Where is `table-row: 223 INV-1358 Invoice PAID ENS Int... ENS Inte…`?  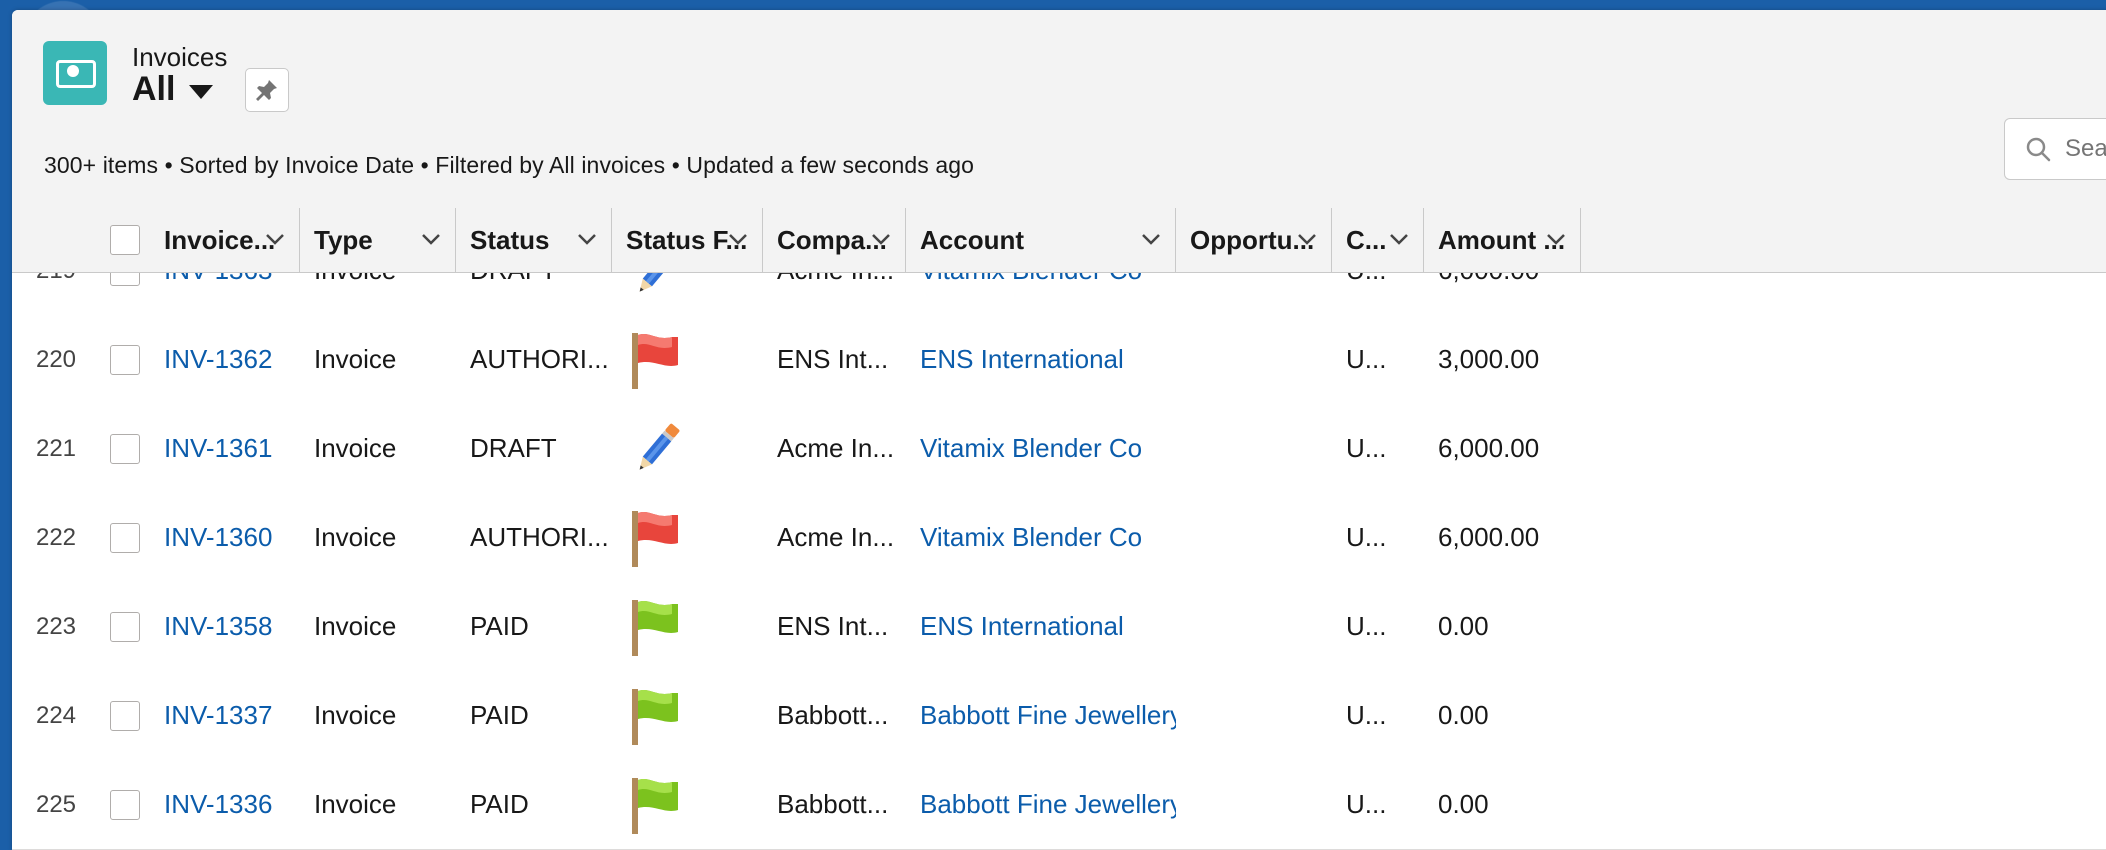 table-row: 223 INV-1358 Invoice PAID ENS Int... ENS Inte… is located at coordinates (1059, 627).